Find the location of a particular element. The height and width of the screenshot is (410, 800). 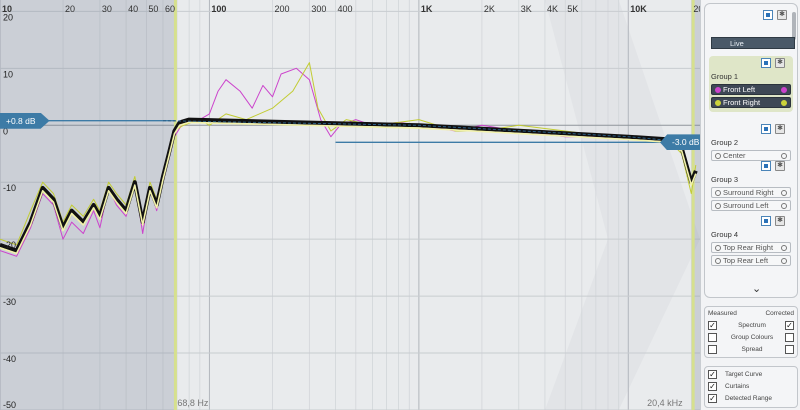

target-curve-checkbox: ✓ is located at coordinates (712, 374).